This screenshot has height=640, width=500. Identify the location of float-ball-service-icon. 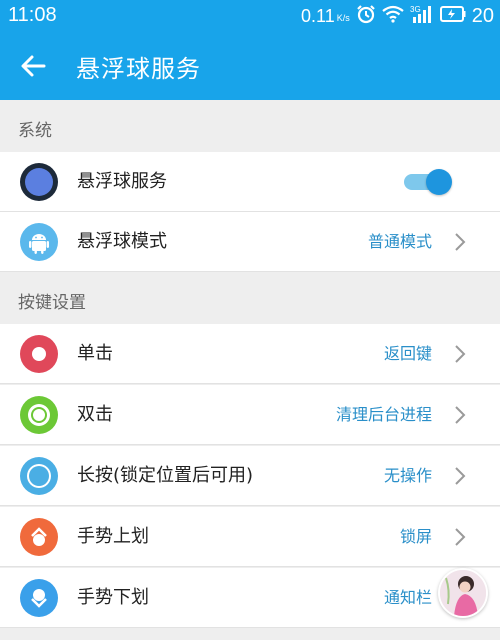
(39, 182).